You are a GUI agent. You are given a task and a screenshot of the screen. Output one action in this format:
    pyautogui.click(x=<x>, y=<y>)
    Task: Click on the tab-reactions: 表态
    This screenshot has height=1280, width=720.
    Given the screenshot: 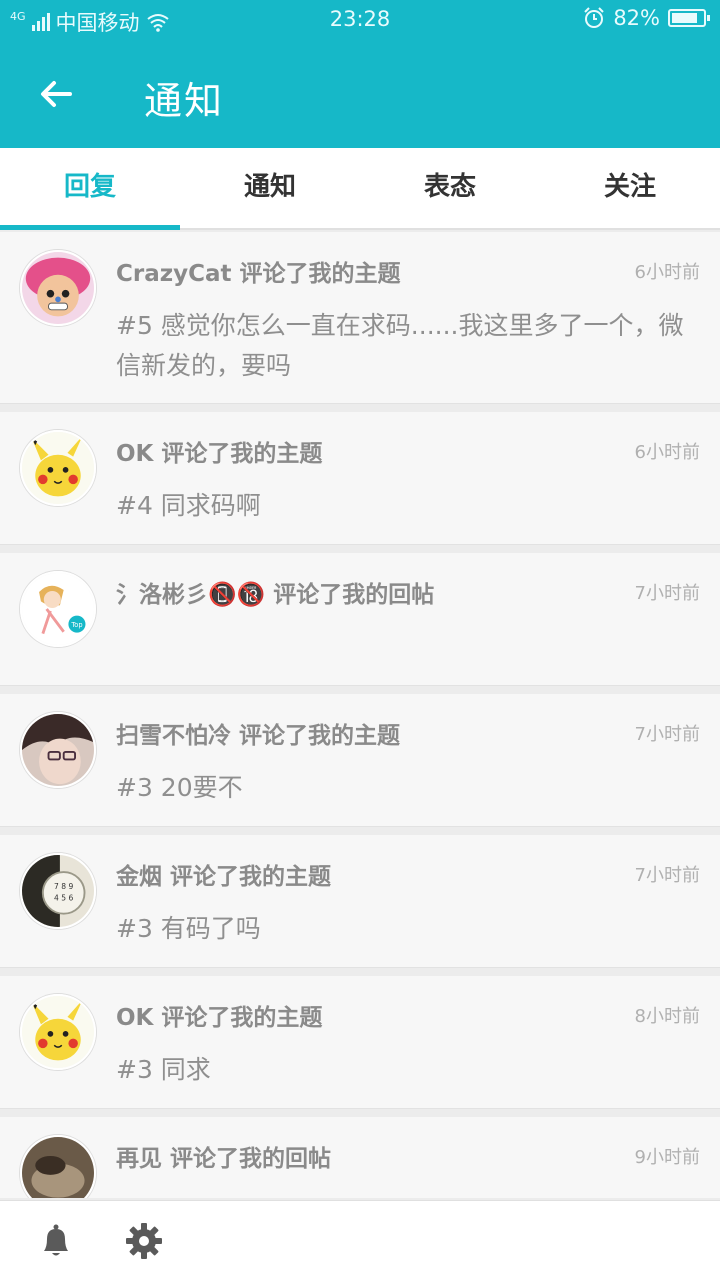 What is the action you would take?
    pyautogui.click(x=450, y=188)
    